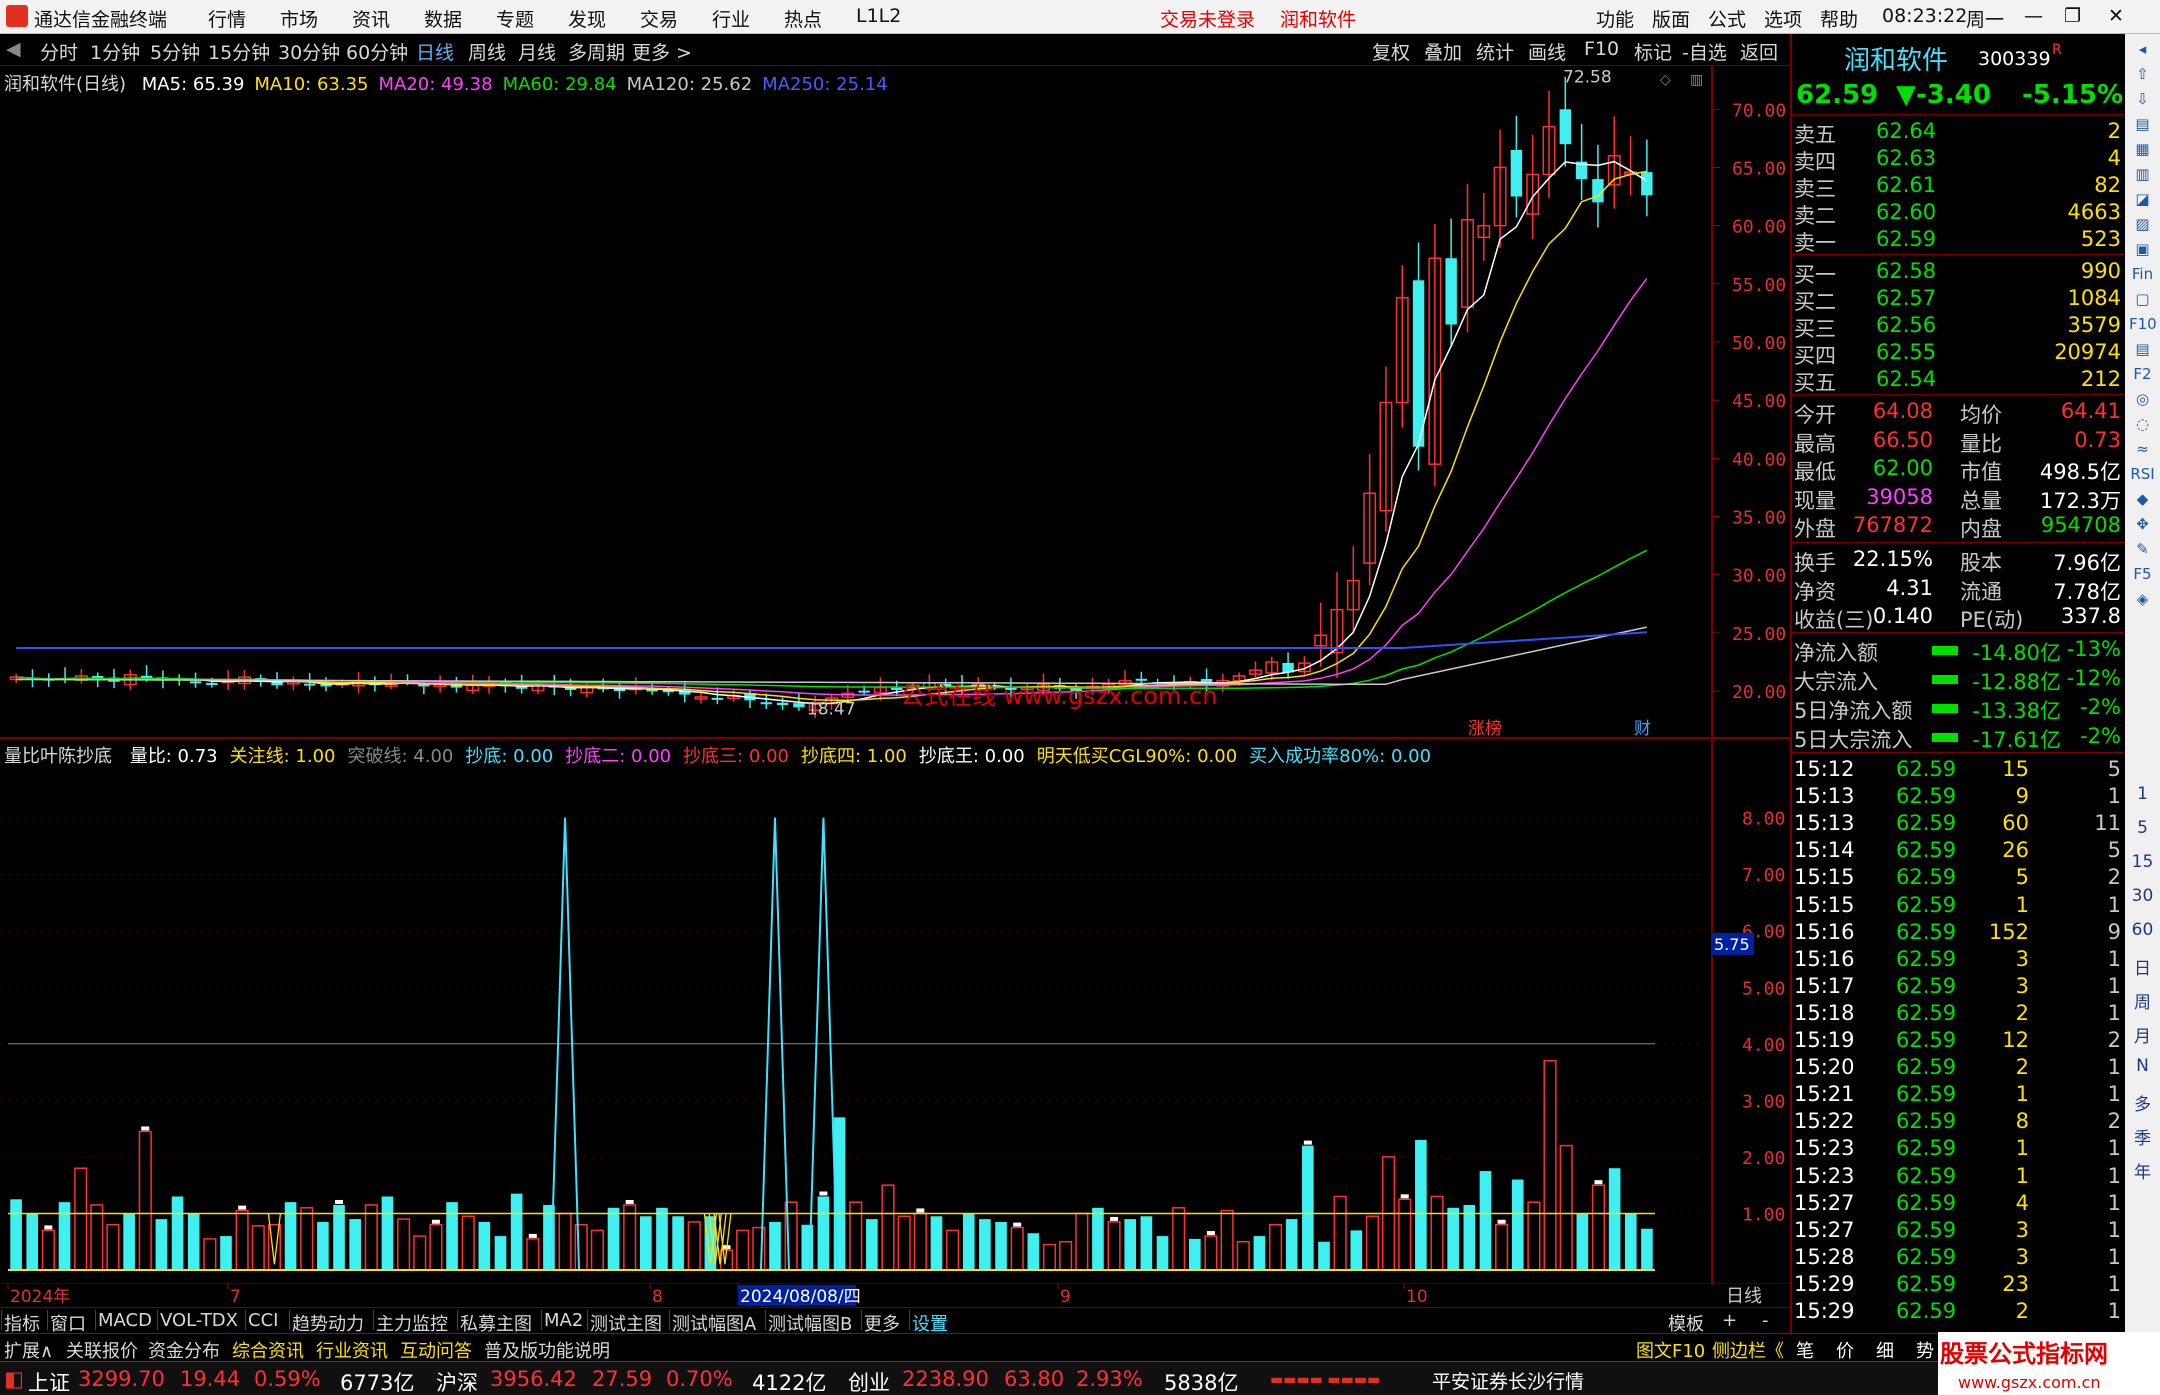 This screenshot has height=1395, width=2160. I want to click on tool-fuquan: 复权, so click(1391, 51).